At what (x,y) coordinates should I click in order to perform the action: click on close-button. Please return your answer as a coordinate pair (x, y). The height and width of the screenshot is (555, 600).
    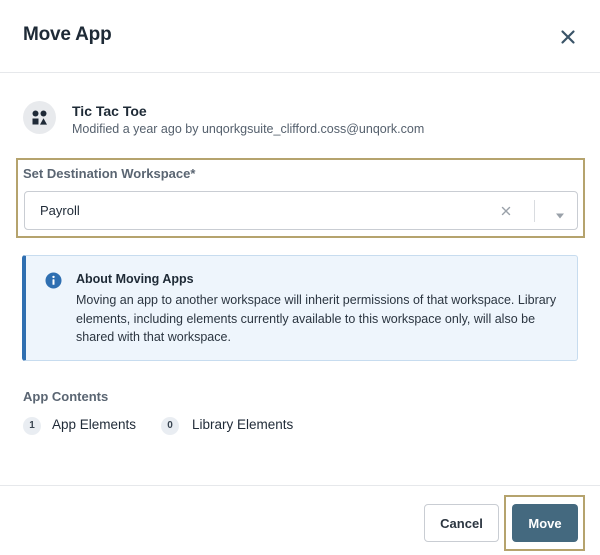
    Looking at the image, I should click on (568, 37).